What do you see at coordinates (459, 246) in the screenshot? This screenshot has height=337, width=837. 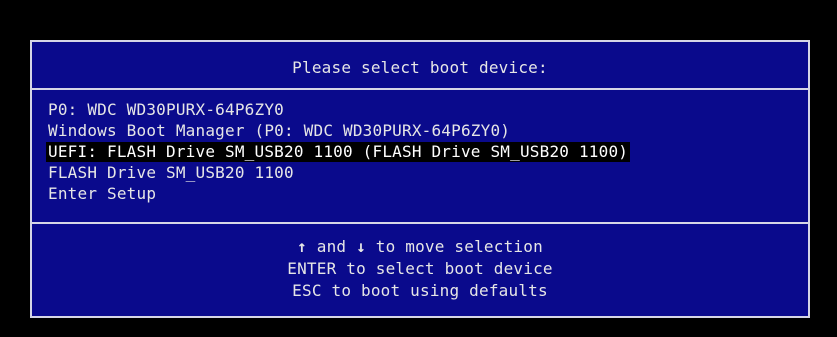 I see `move-selection-text: to move selection` at bounding box center [459, 246].